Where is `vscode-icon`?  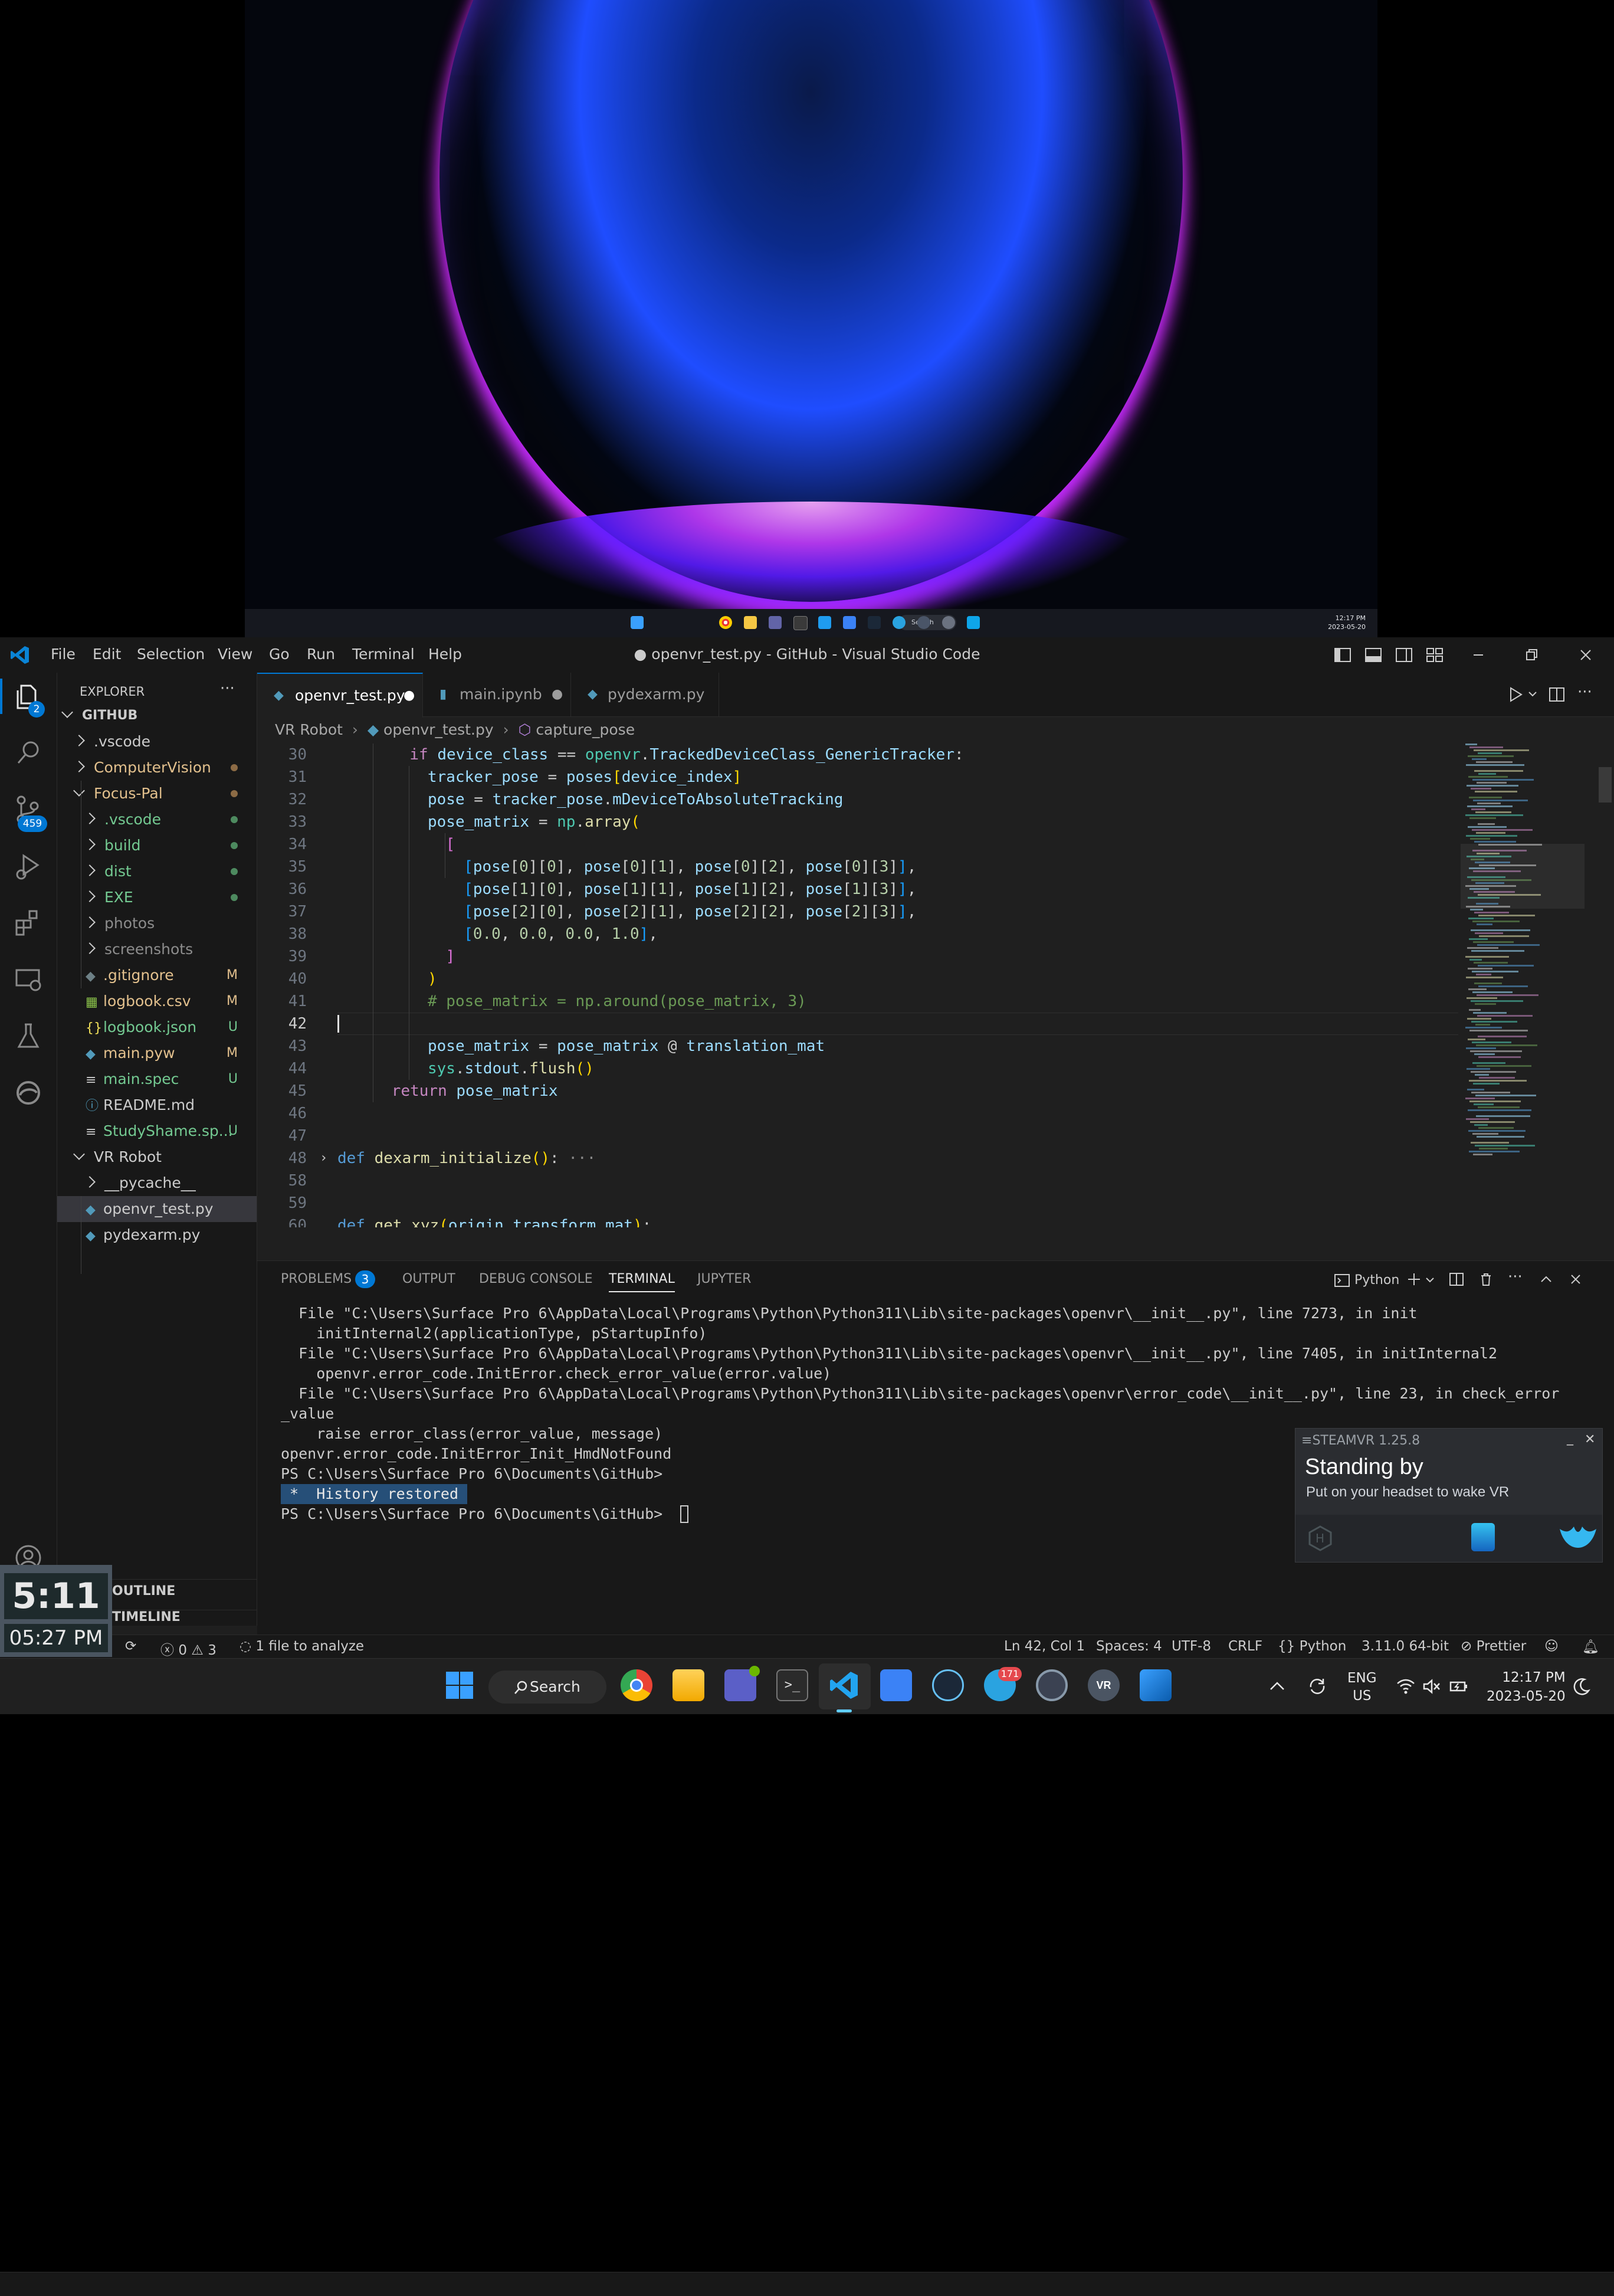
vscode-icon is located at coordinates (824, 622).